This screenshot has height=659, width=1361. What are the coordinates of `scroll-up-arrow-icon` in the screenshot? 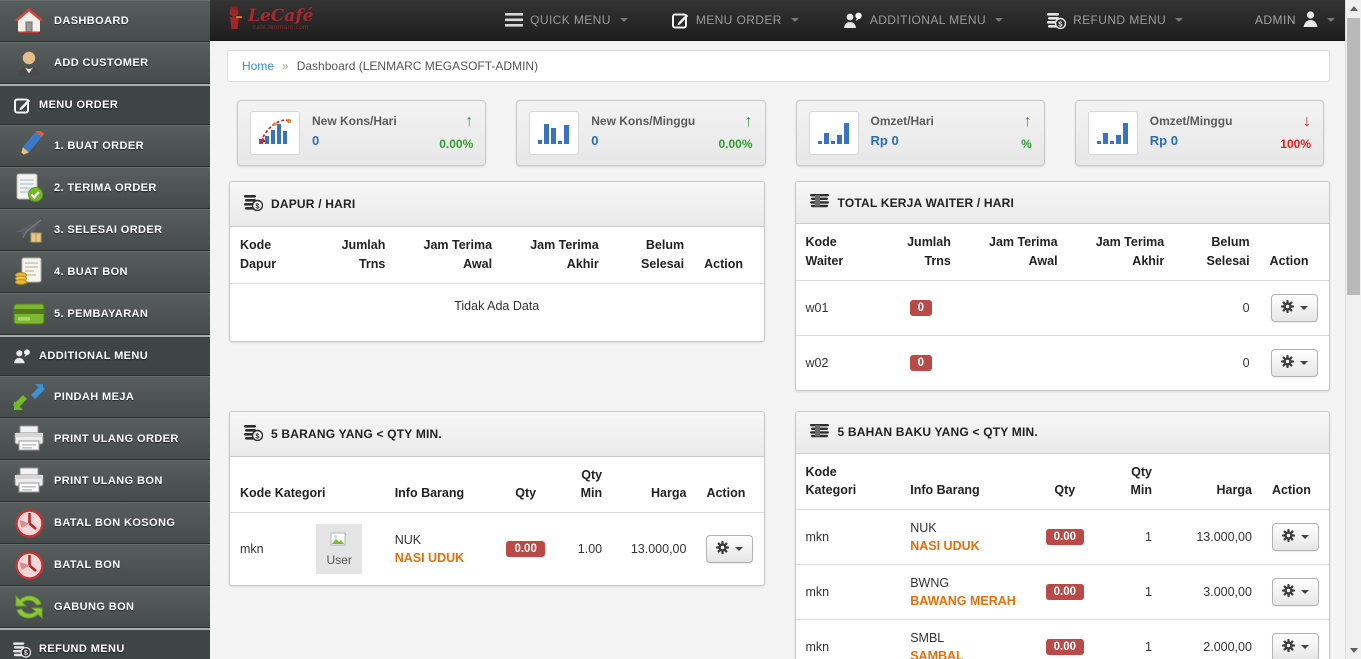 It's located at (1354, 8).